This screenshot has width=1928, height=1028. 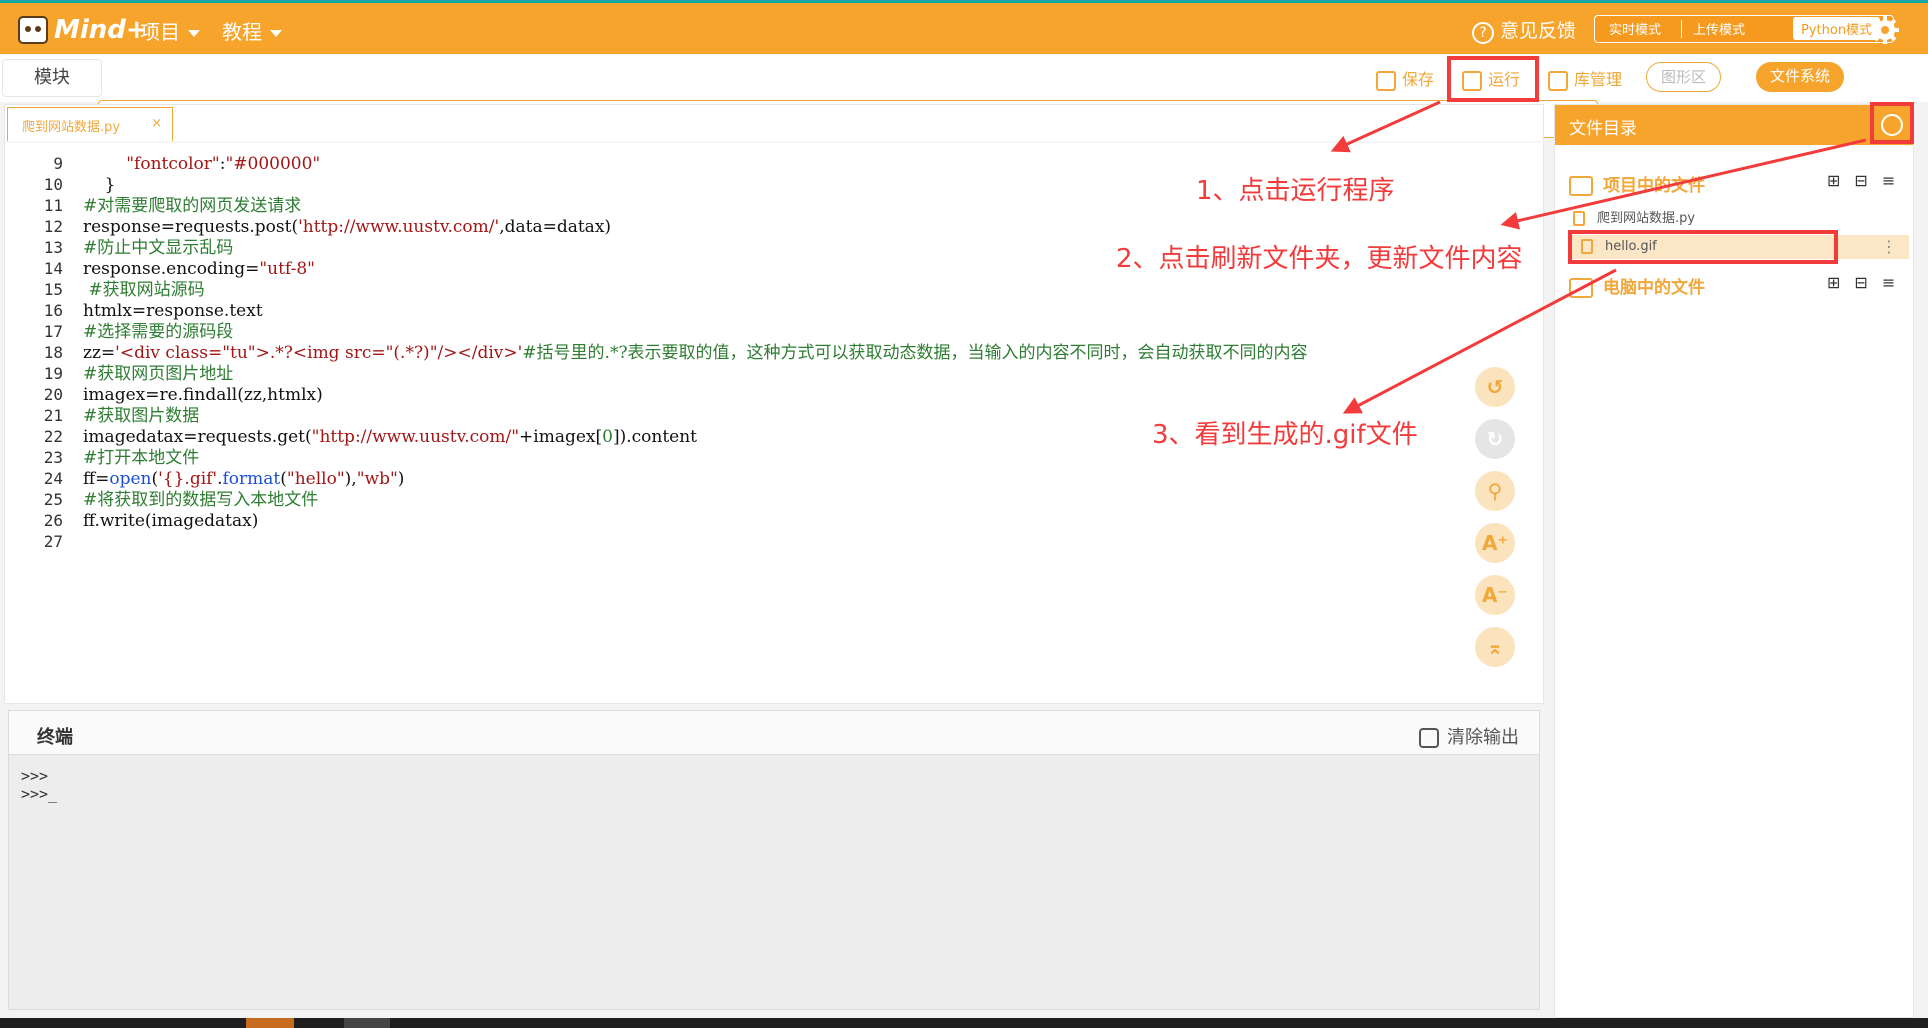 What do you see at coordinates (1495, 543) in the screenshot?
I see `font-increase-icon: A⁺` at bounding box center [1495, 543].